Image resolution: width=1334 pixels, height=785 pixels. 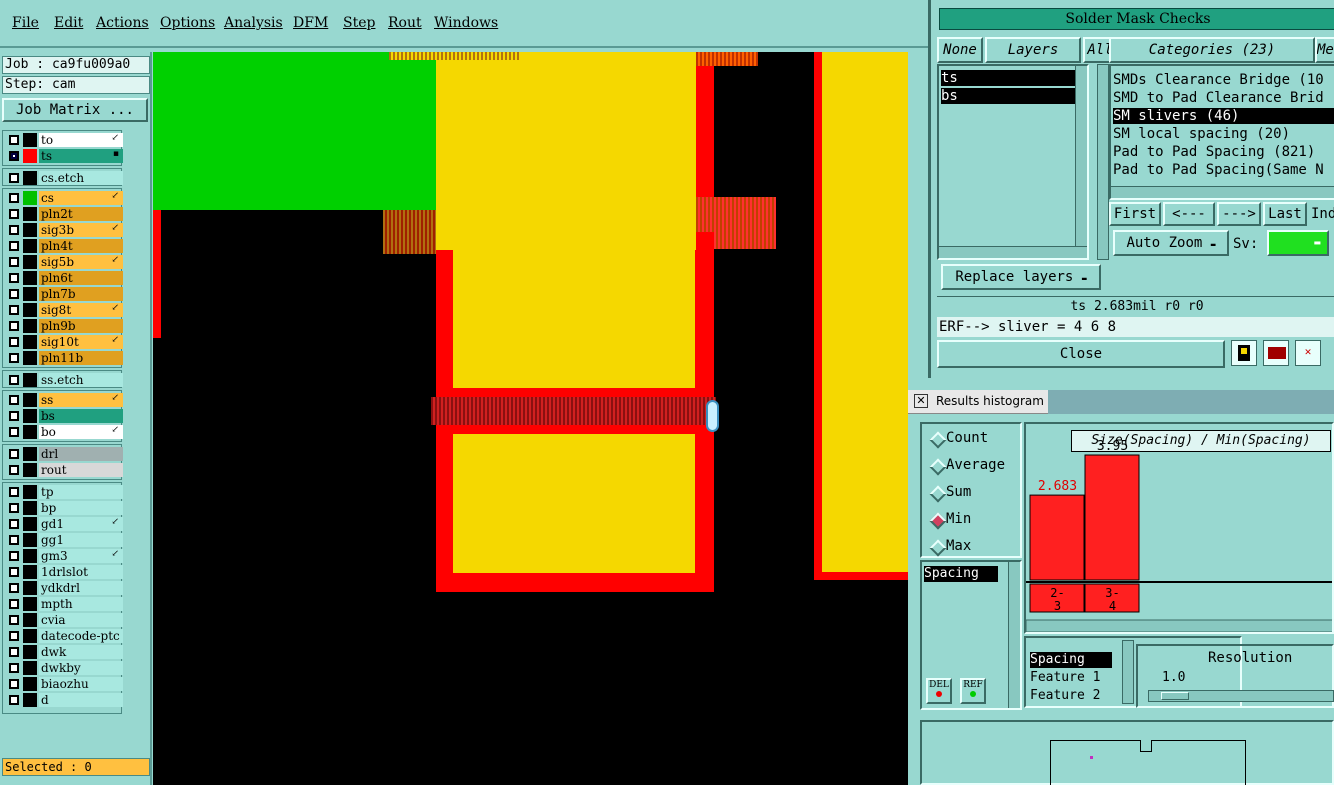 I want to click on layer-row-gg1: gg1, so click(x=63, y=540).